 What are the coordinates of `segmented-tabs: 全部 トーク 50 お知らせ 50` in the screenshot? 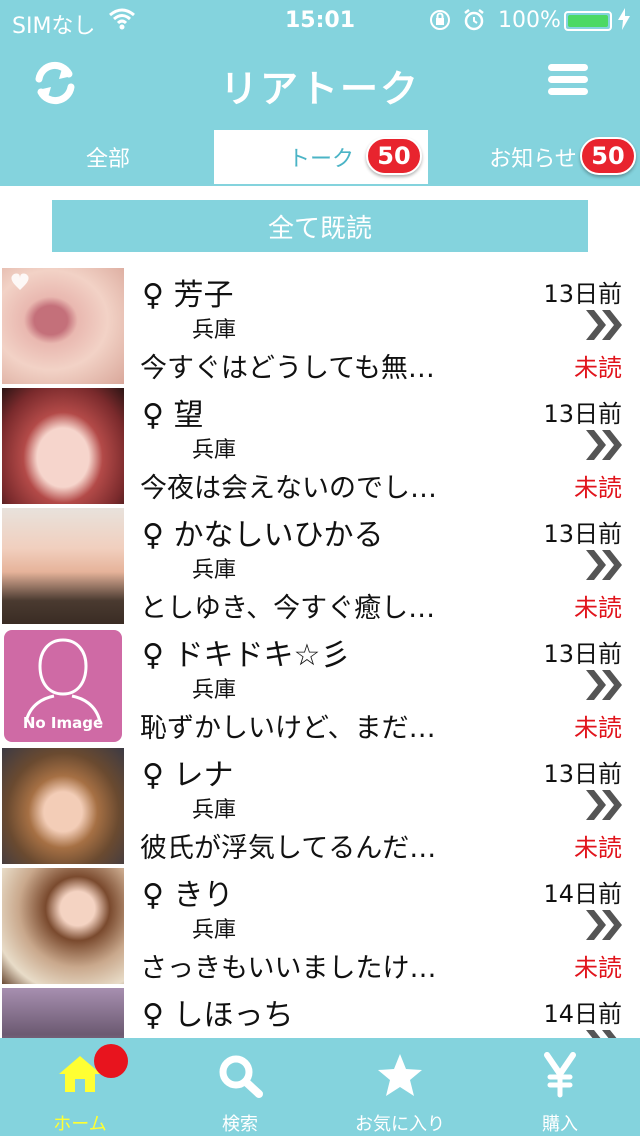 It's located at (320, 157).